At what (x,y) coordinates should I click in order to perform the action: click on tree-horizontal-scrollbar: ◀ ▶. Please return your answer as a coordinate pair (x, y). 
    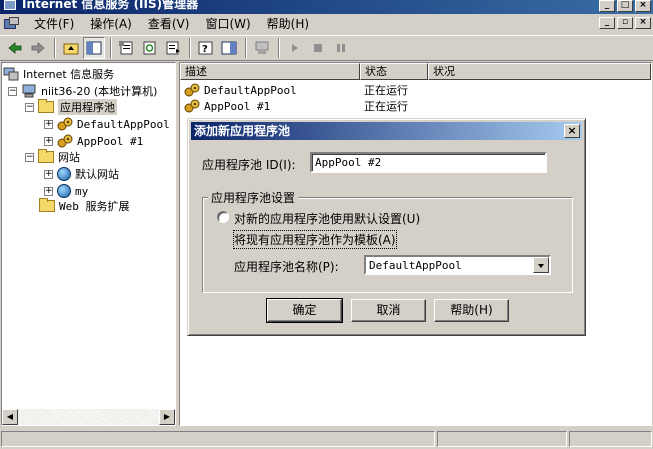
    Looking at the image, I should click on (88, 417).